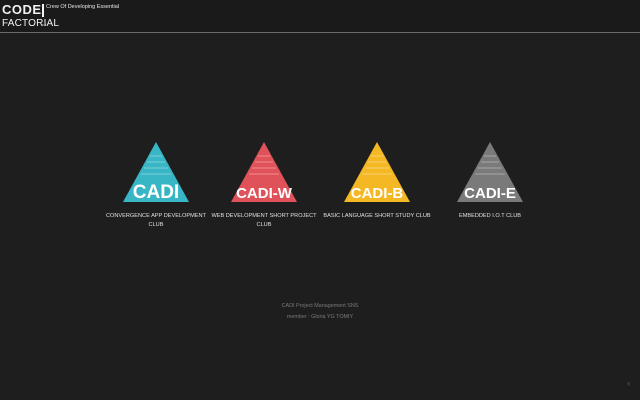 The height and width of the screenshot is (400, 640). I want to click on club-label: CADI-W, so click(264, 193).